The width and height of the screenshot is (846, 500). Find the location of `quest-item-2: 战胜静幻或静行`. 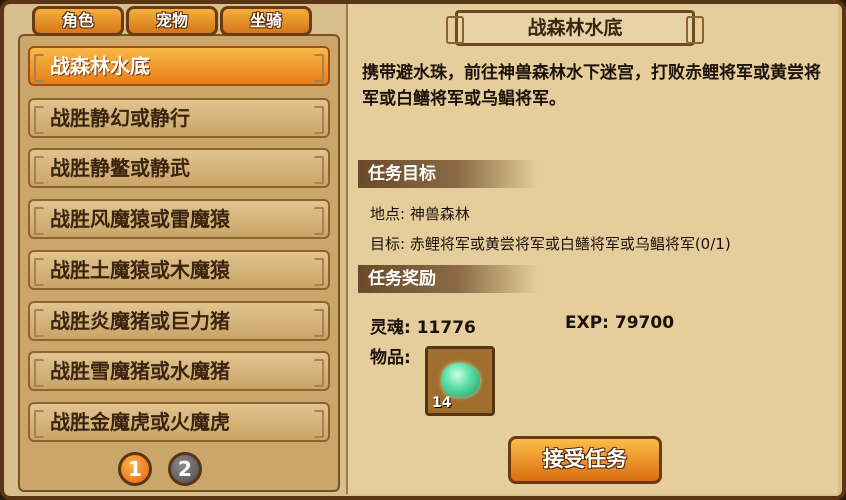

quest-item-2: 战胜静幻或静行 is located at coordinates (179, 118).